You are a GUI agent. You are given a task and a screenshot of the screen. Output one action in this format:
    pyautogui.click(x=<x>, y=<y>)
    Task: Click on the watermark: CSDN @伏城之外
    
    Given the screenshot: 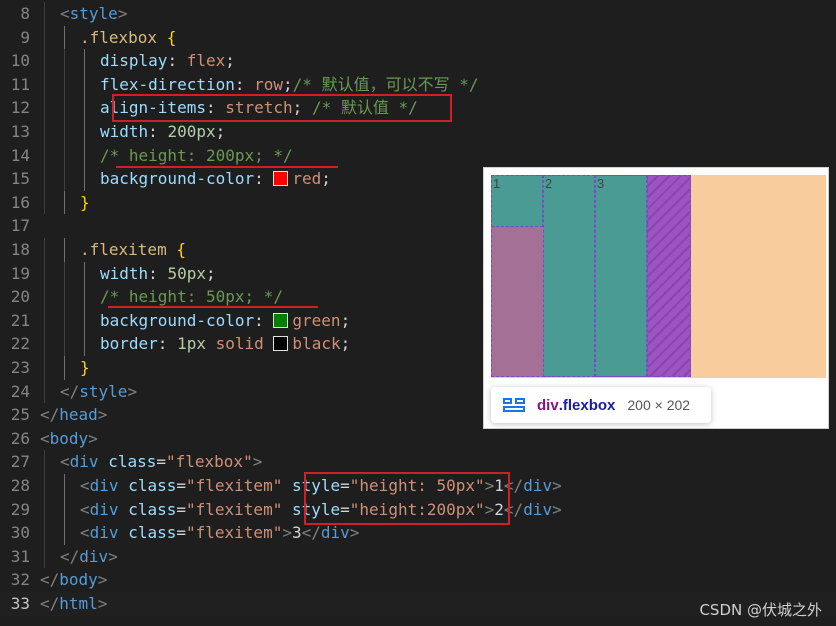 What is the action you would take?
    pyautogui.click(x=760, y=610)
    